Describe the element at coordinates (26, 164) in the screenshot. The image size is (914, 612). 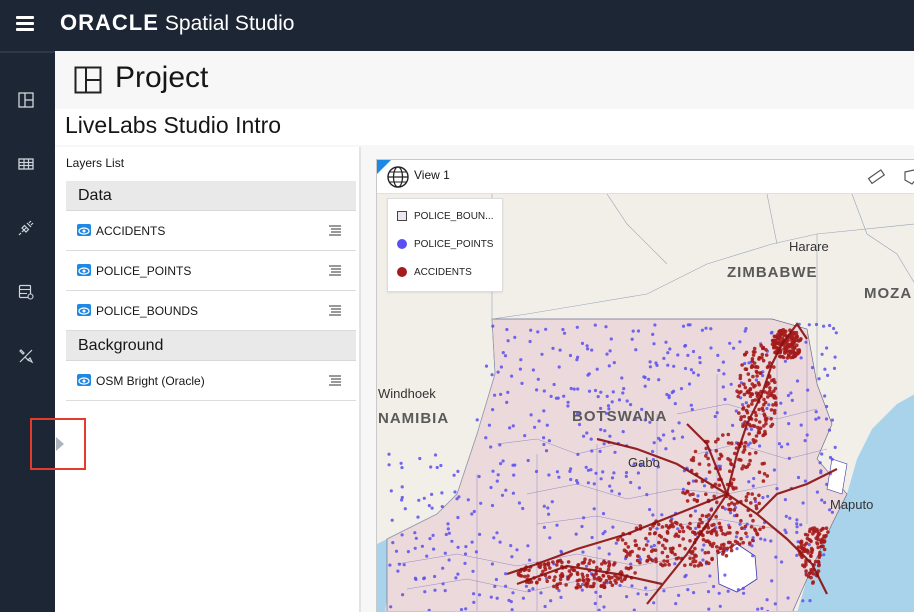
I see `table-icon` at that location.